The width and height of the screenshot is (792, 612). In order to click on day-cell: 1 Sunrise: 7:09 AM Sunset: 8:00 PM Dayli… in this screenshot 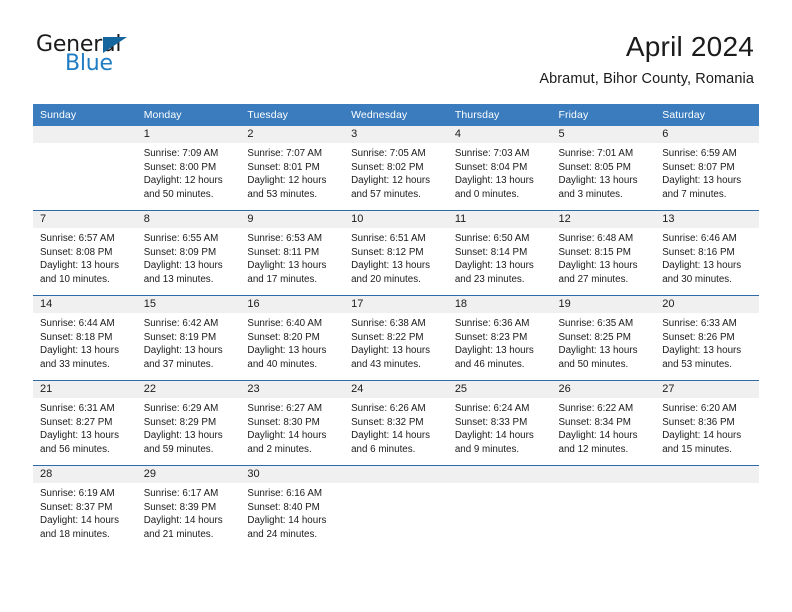, I will do `click(188, 168)`.